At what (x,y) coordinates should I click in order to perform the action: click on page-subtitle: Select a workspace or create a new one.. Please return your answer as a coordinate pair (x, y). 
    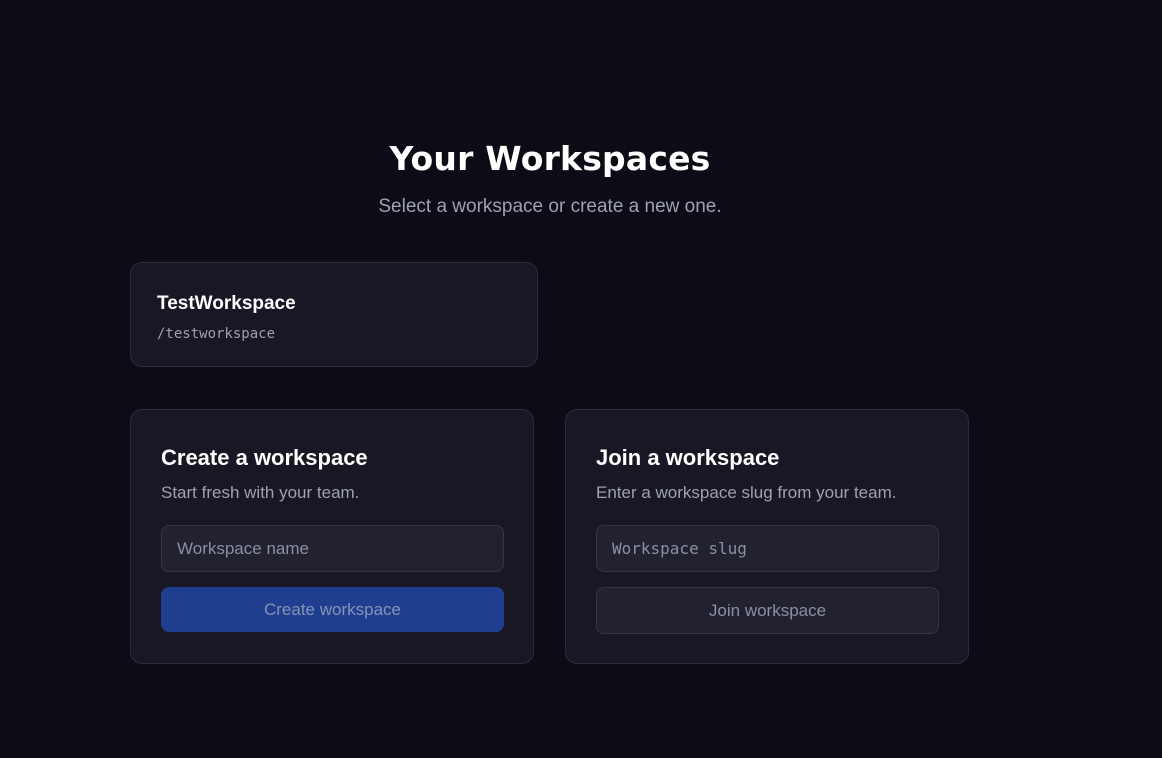
    Looking at the image, I should click on (550, 206).